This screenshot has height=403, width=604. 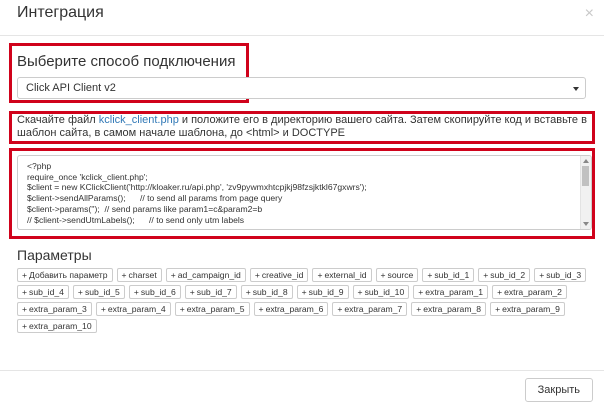 I want to click on param-tag-sub-id-1: + sub_id_1, so click(x=448, y=275).